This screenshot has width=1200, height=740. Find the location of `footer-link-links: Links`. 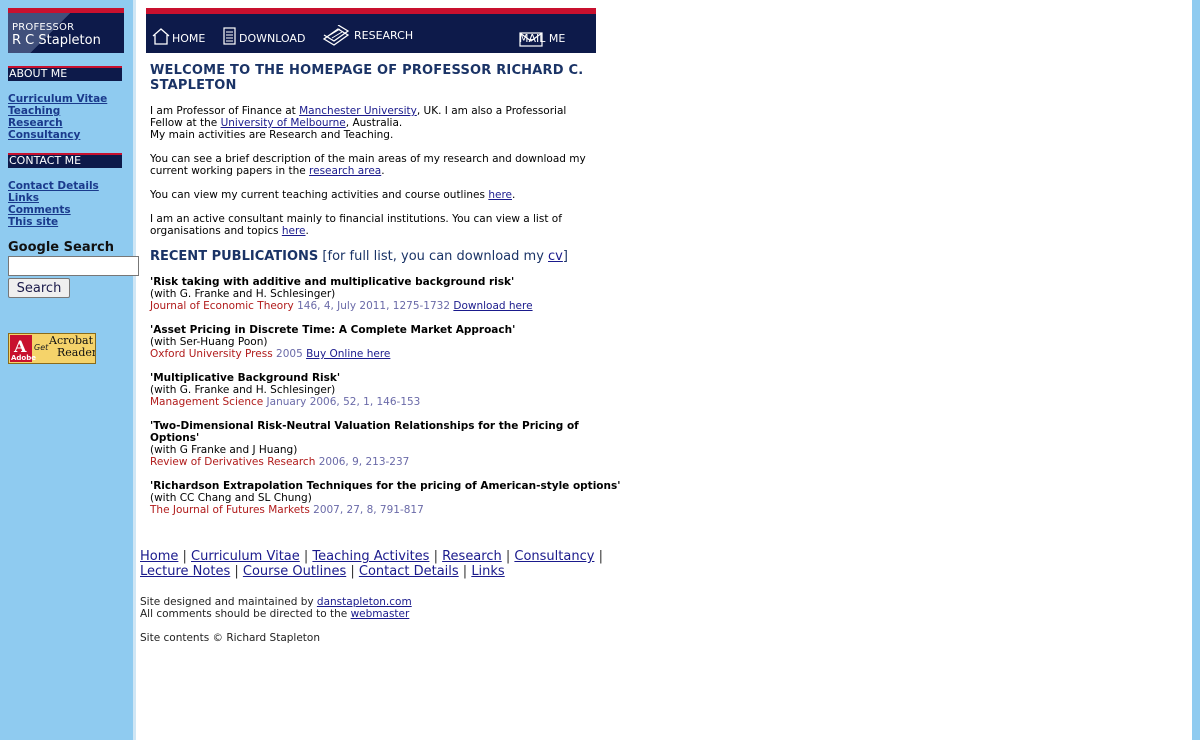

footer-link-links: Links is located at coordinates (487, 571).